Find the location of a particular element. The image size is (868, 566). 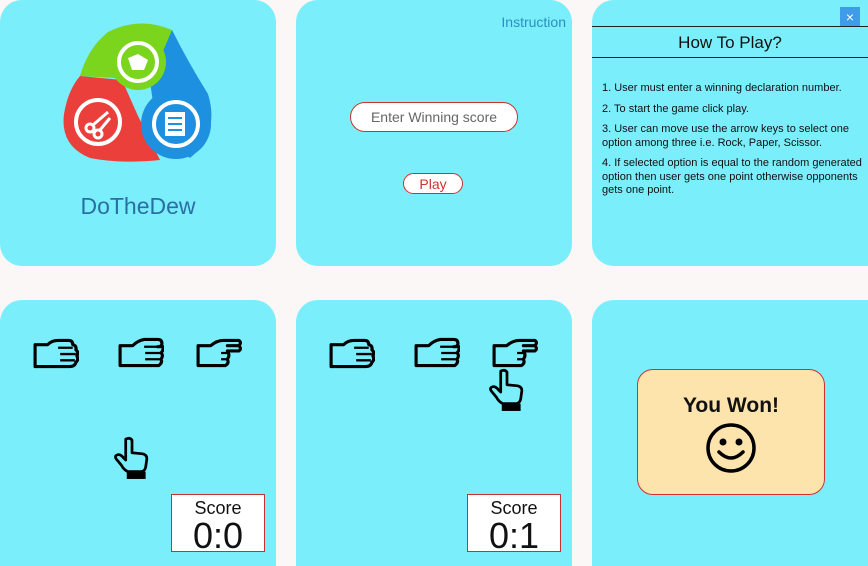

play-button: Play is located at coordinates (433, 183).